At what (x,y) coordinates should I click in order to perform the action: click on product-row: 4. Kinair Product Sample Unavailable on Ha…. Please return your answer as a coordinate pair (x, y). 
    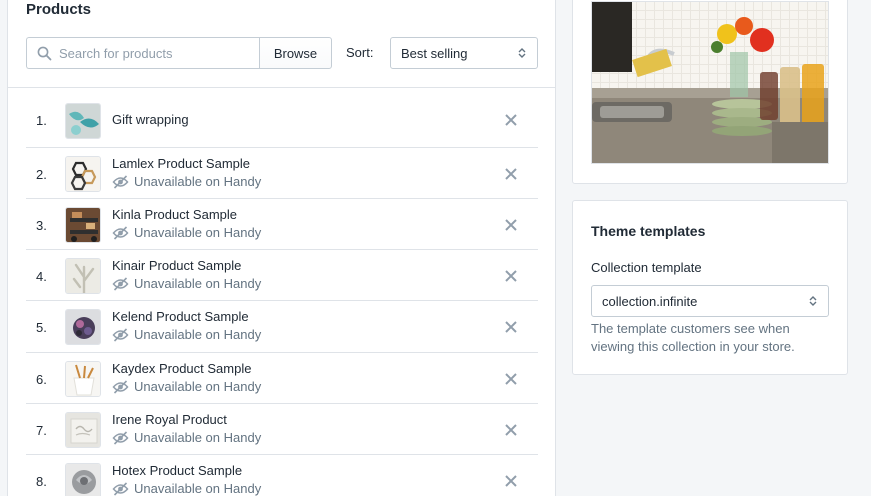
    Looking at the image, I should click on (282, 275).